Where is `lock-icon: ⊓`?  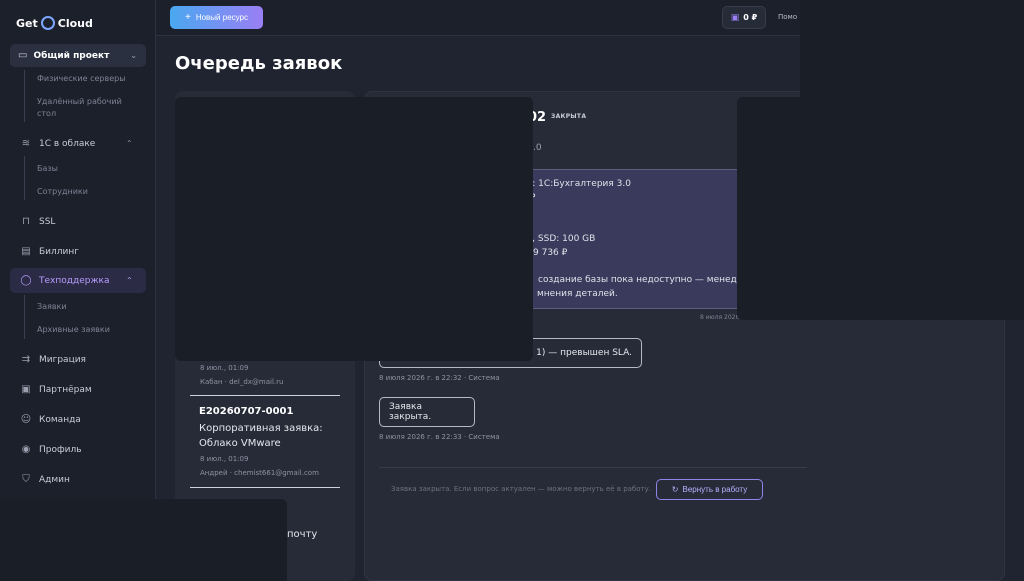
lock-icon: ⊓ is located at coordinates (26, 221).